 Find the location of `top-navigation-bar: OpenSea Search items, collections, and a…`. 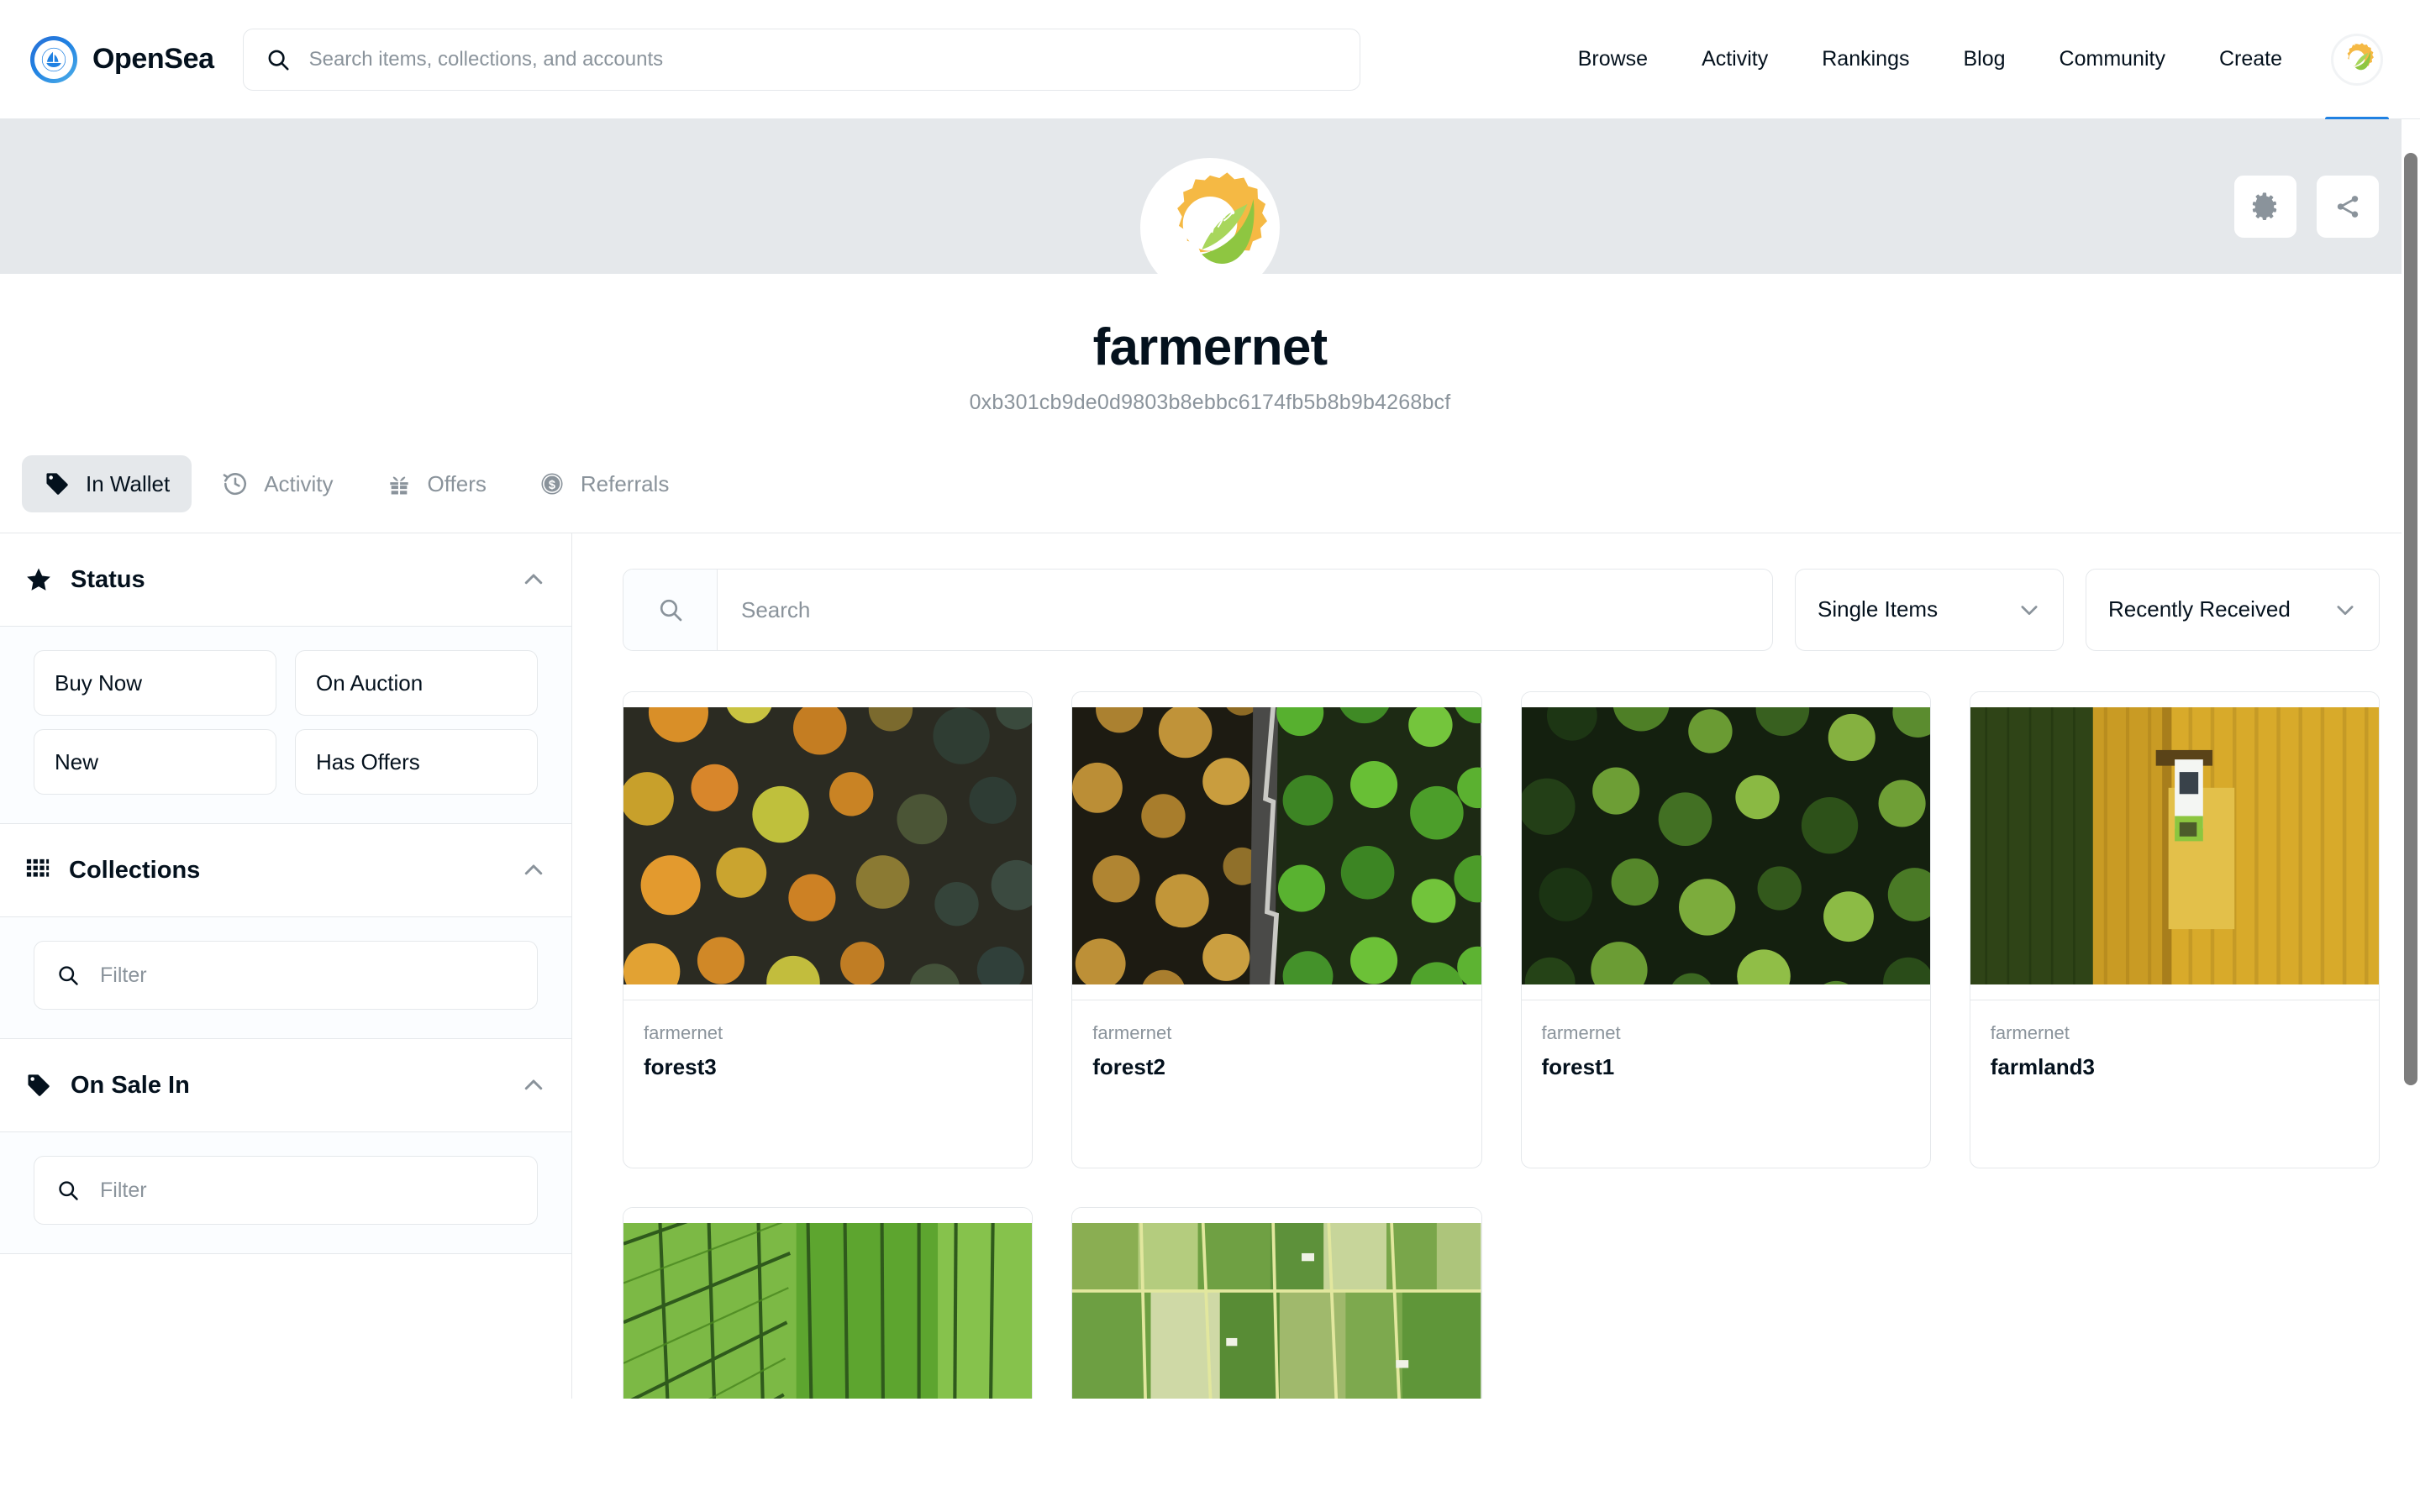

top-navigation-bar: OpenSea Search items, collections, and a… is located at coordinates (1210, 60).